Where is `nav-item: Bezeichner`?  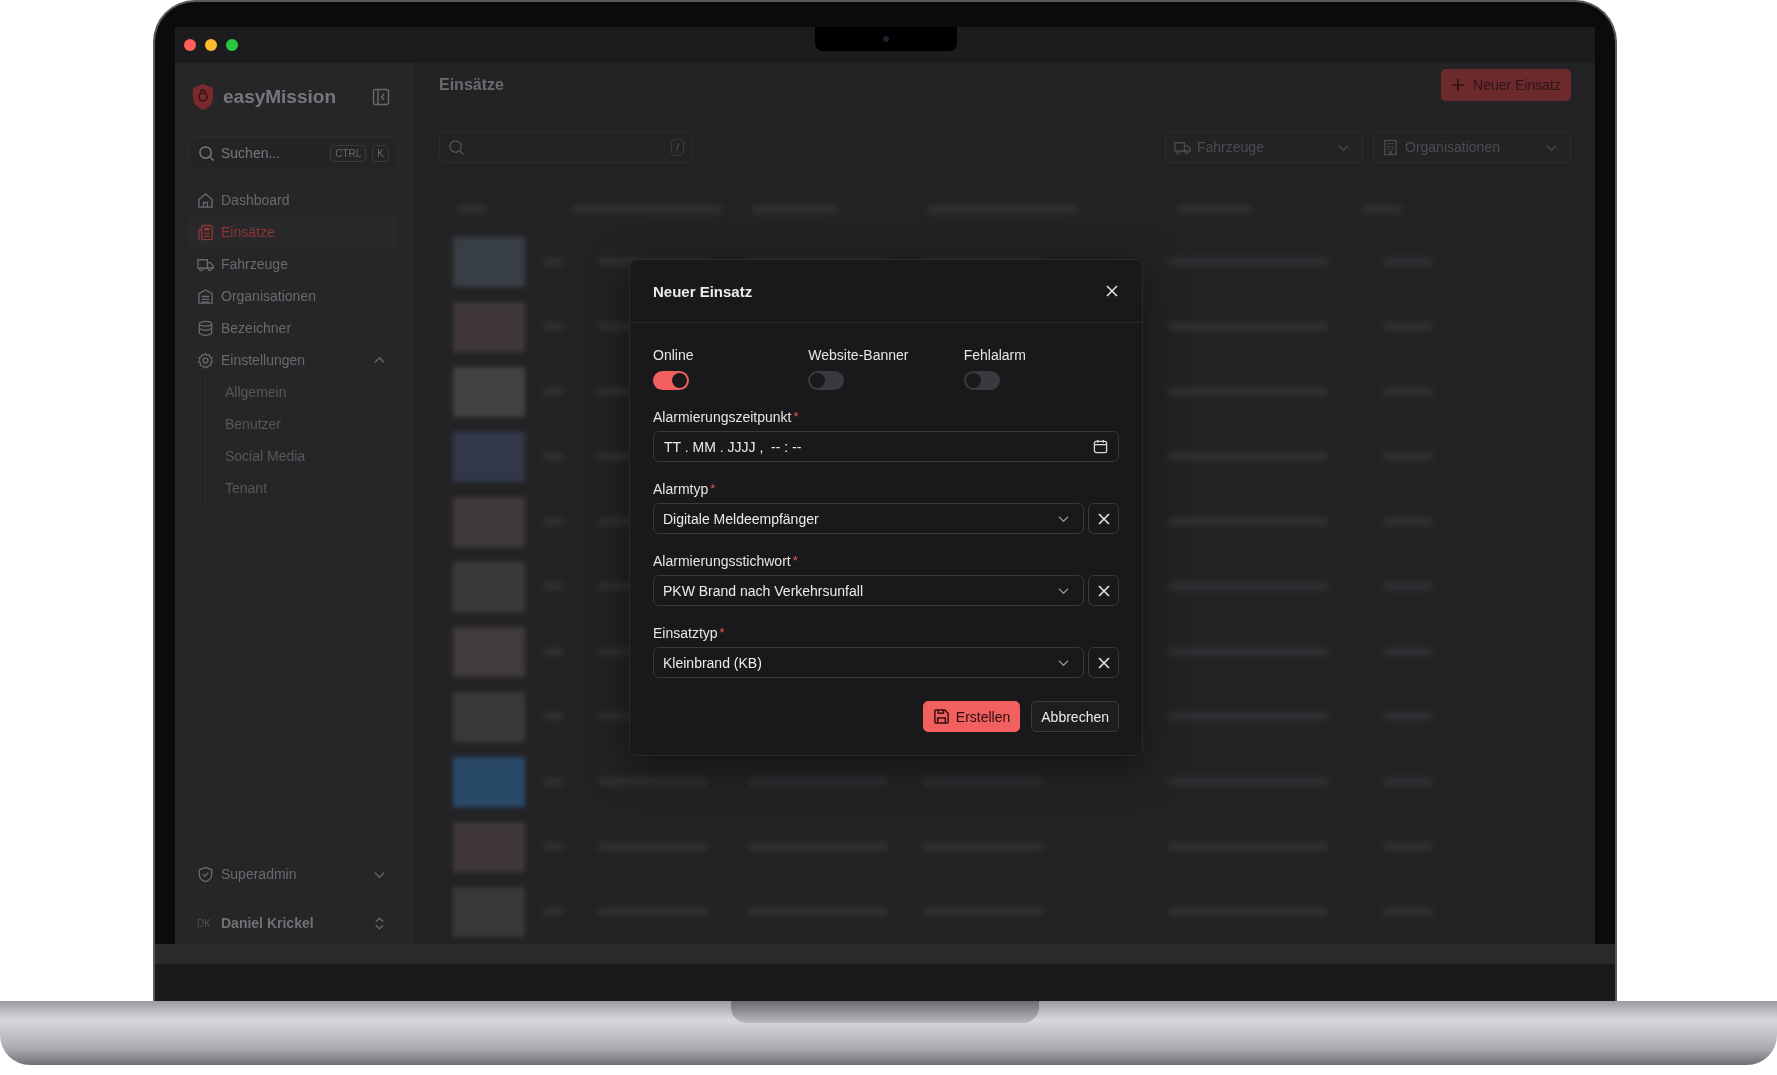
nav-item: Bezeichner is located at coordinates (293, 328).